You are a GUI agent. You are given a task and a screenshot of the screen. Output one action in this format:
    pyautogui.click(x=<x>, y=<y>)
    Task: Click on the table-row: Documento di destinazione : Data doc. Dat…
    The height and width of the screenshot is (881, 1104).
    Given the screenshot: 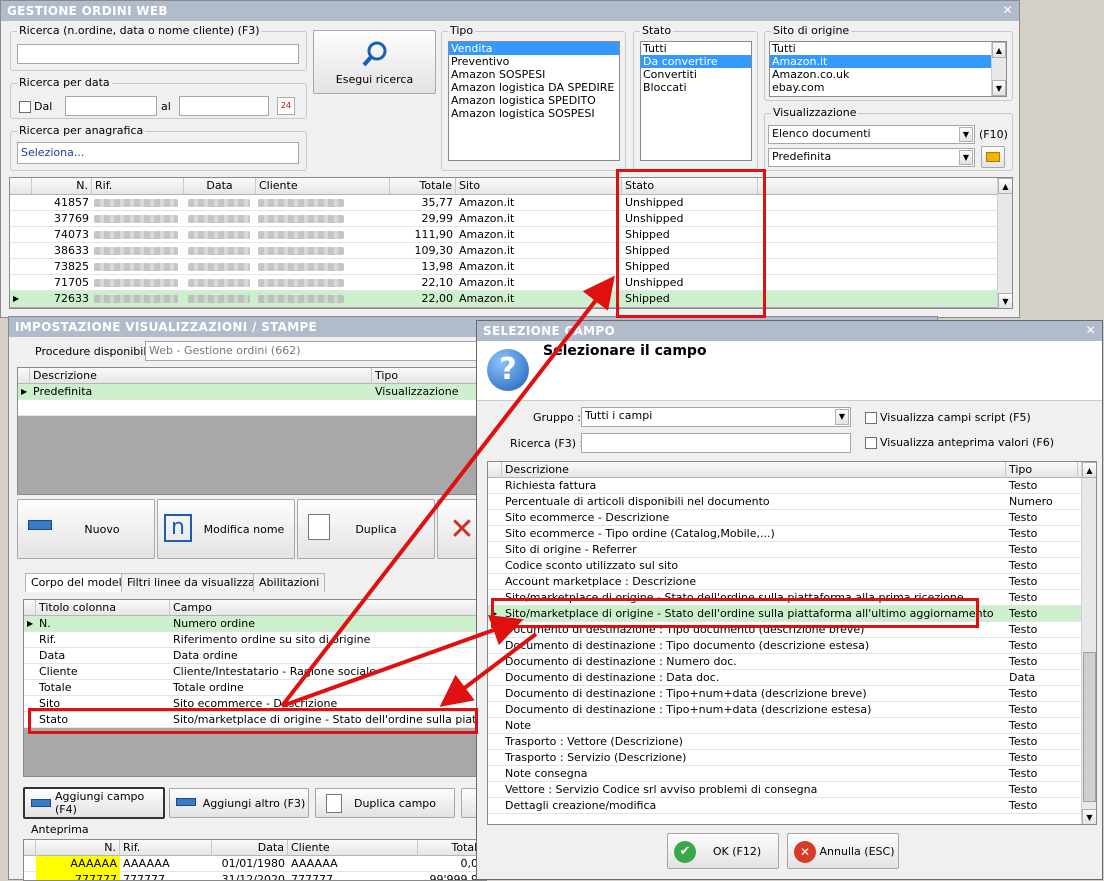 What is the action you would take?
    pyautogui.click(x=784, y=678)
    